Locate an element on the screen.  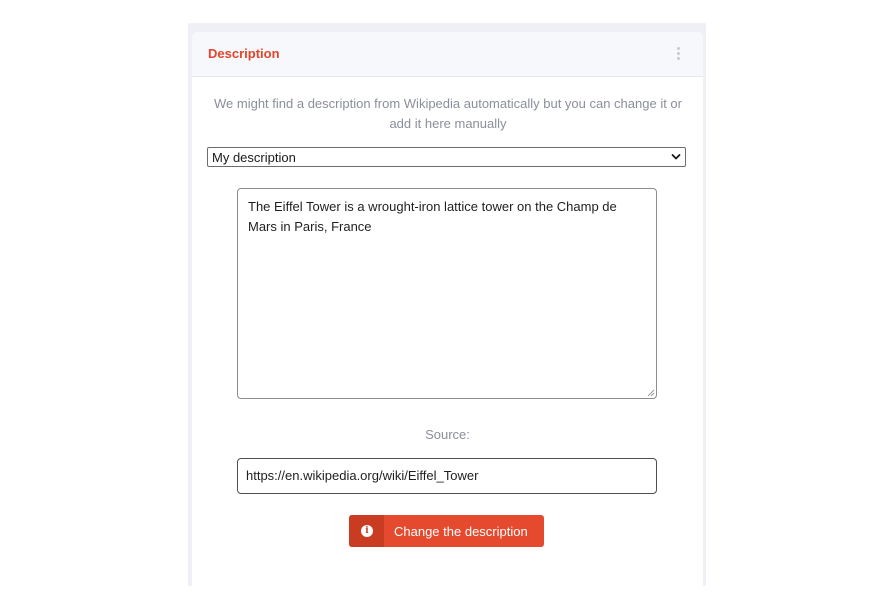
description-select-value: My description is located at coordinates (254, 157).